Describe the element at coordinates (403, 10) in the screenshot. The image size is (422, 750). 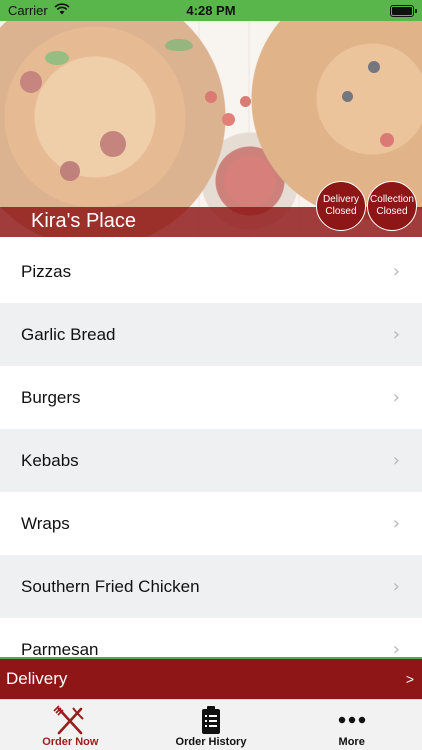
I see `battery-icon` at that location.